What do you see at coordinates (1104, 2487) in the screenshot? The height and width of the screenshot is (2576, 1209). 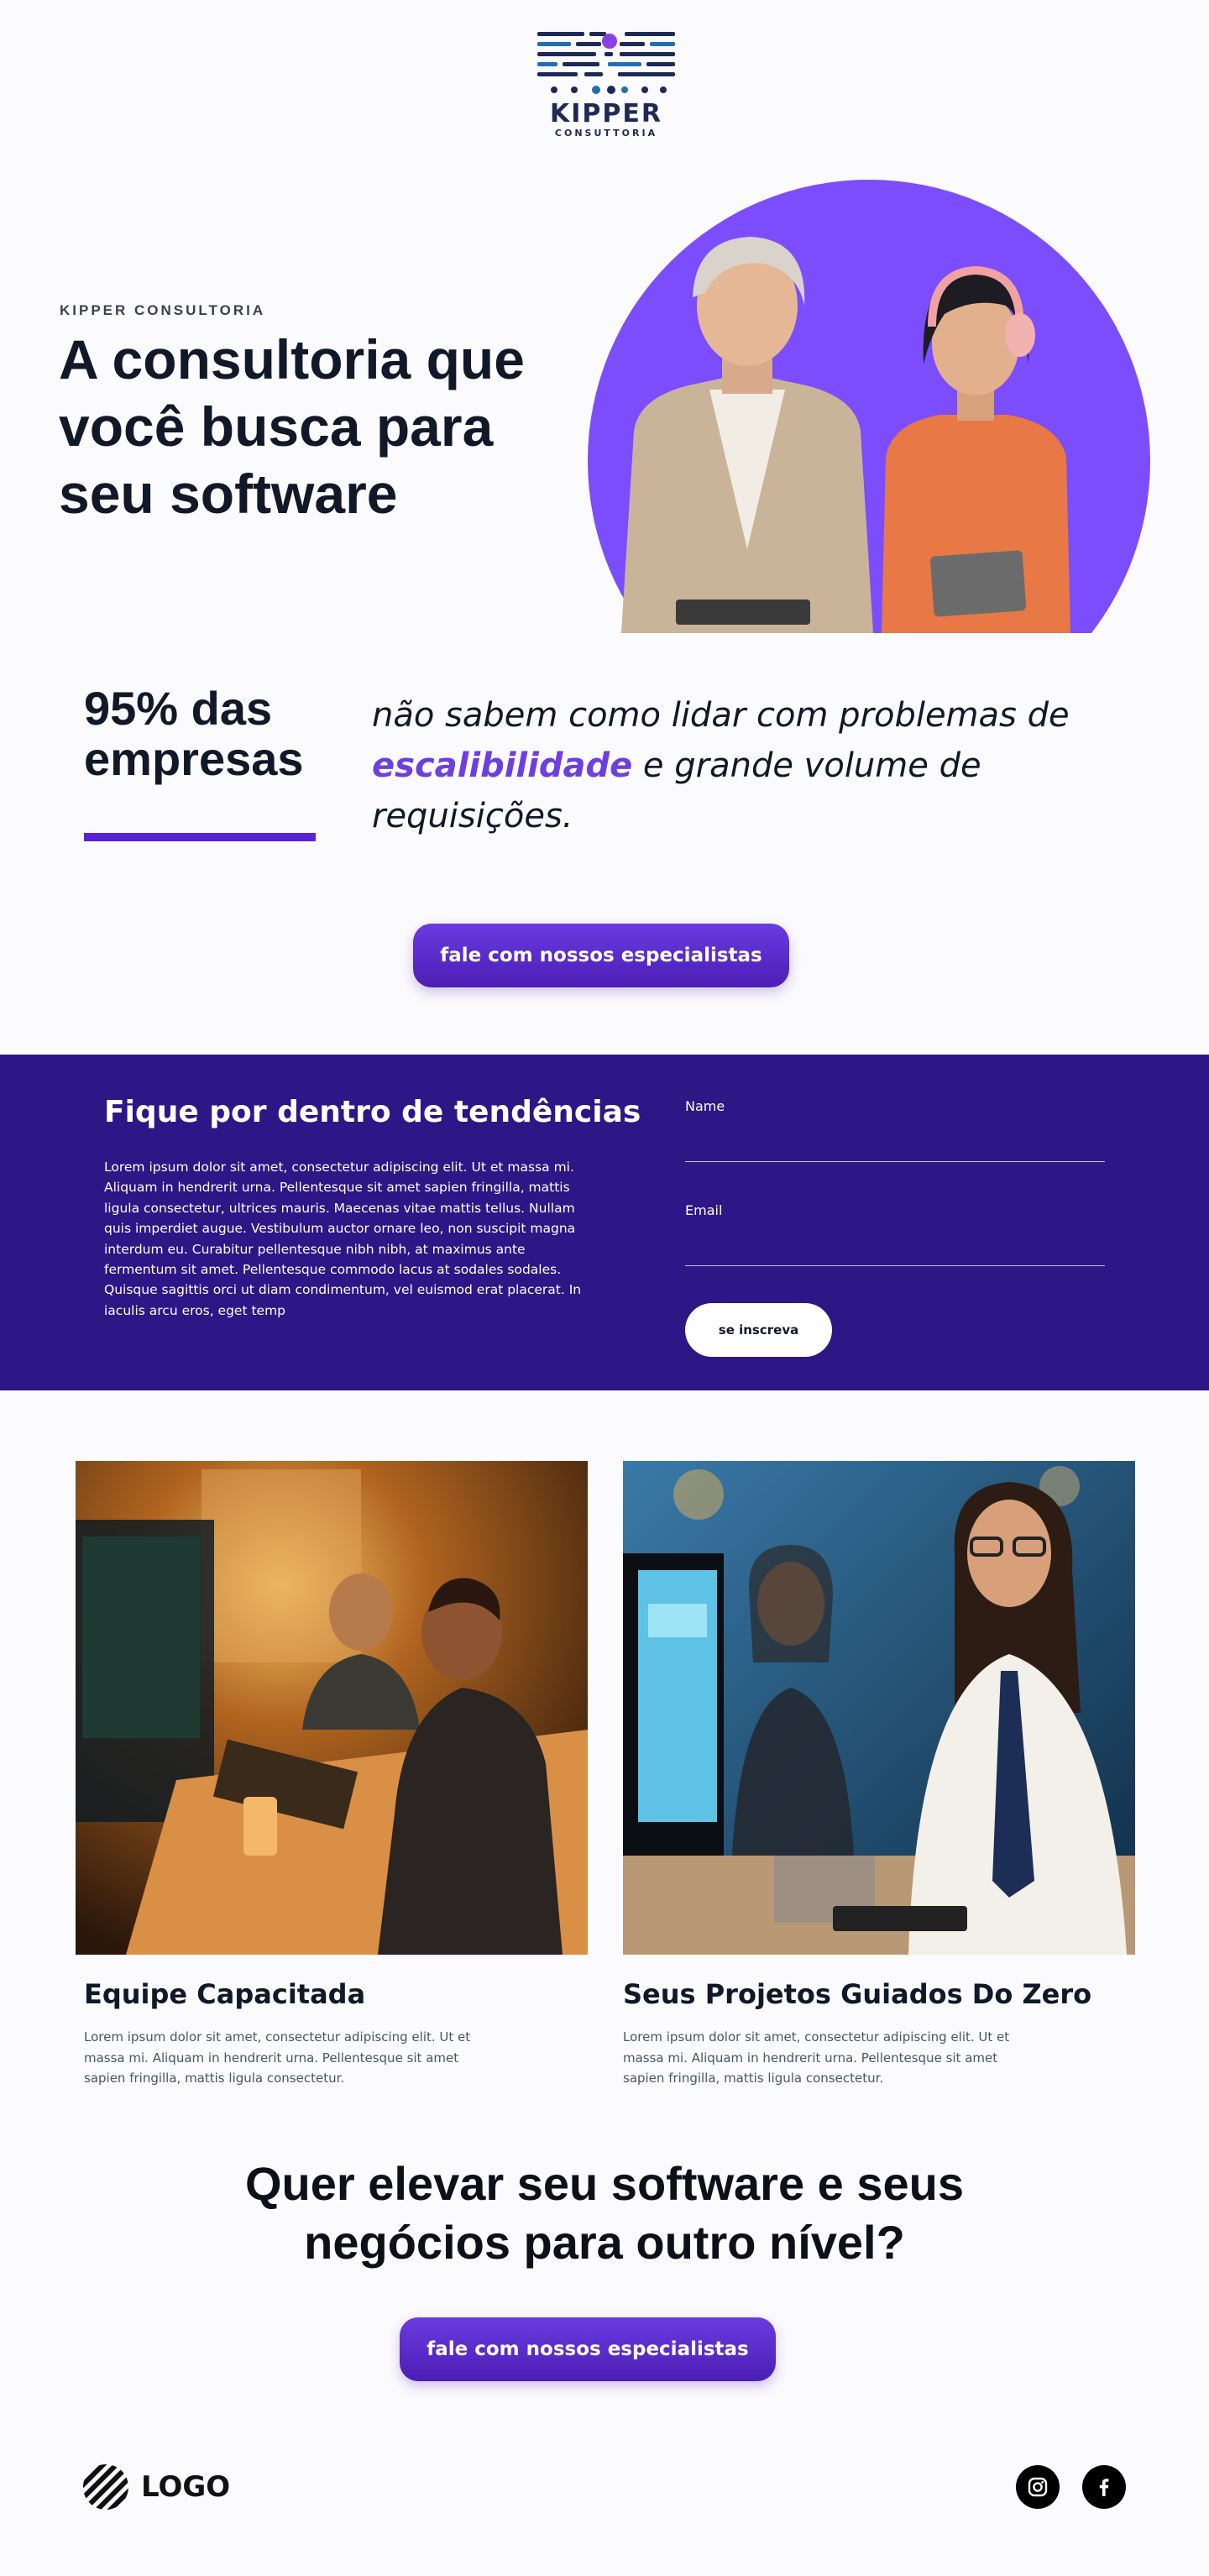 I see `facebook-icon` at bounding box center [1104, 2487].